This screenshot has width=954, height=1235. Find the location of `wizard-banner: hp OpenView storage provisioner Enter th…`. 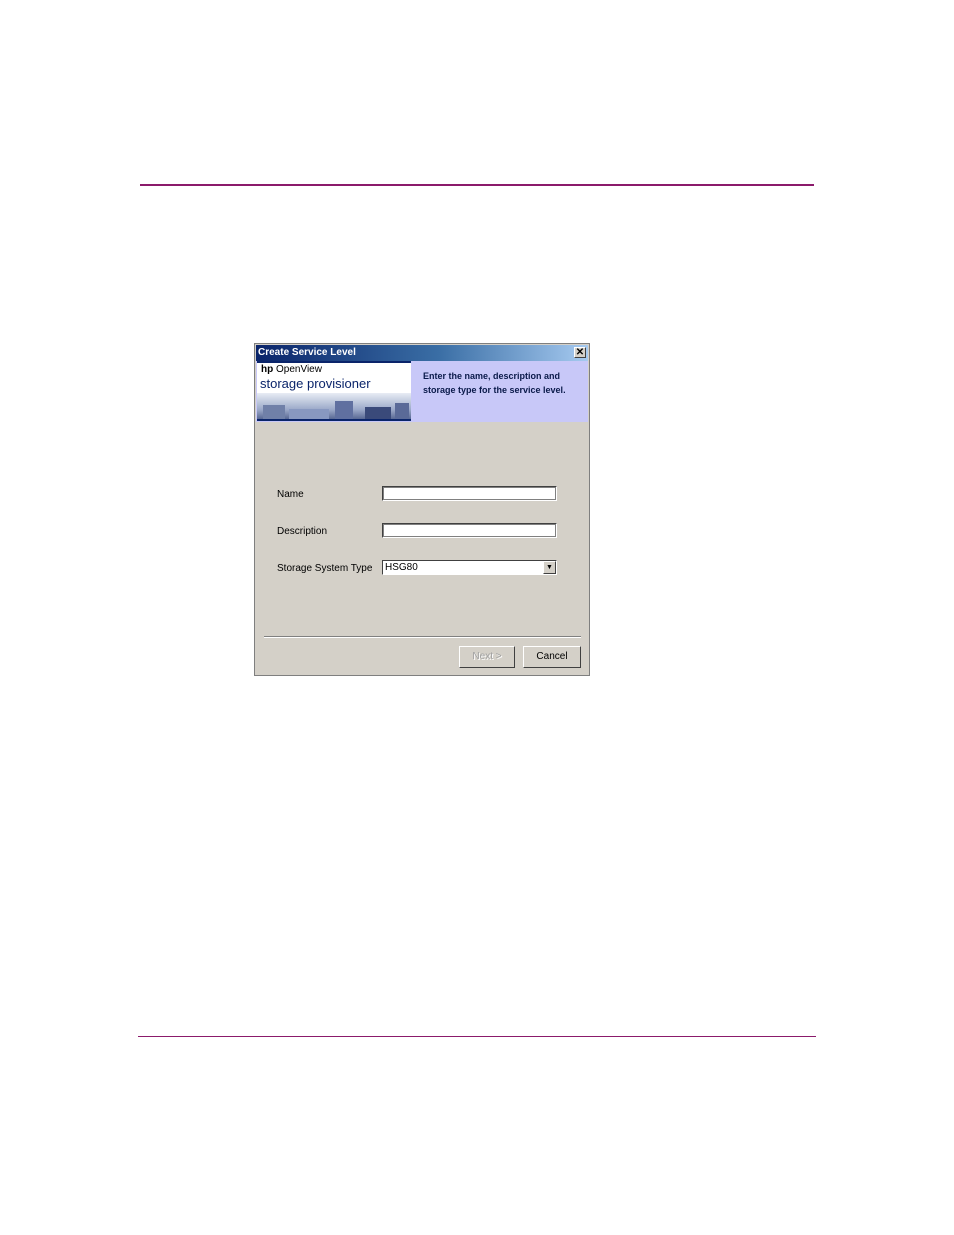

wizard-banner: hp OpenView storage provisioner Enter th… is located at coordinates (422, 391).